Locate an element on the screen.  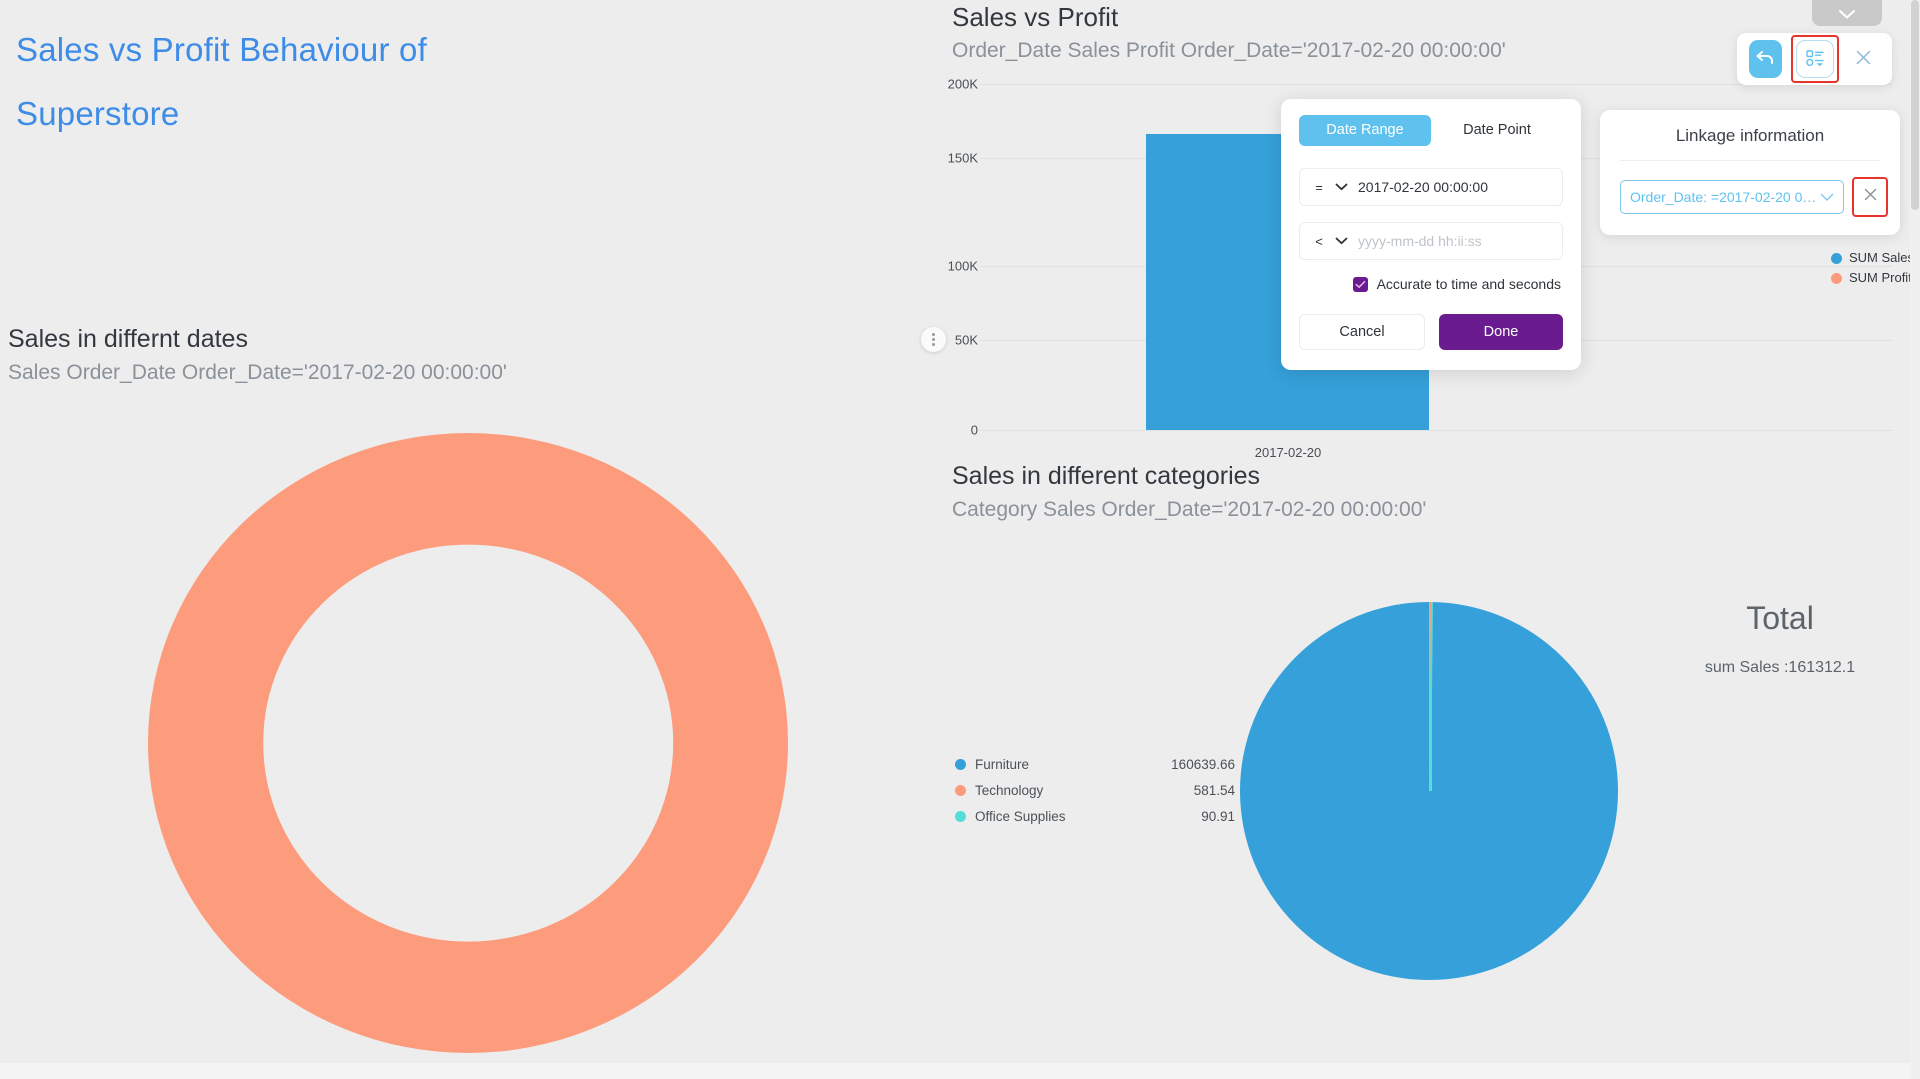
legend-item-sum-profit: SUM Profit is located at coordinates (1872, 278).